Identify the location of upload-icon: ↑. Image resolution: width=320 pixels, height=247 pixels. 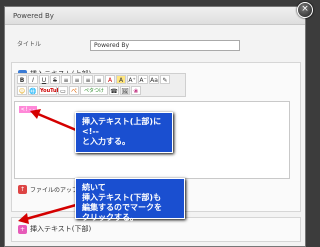
(22, 189).